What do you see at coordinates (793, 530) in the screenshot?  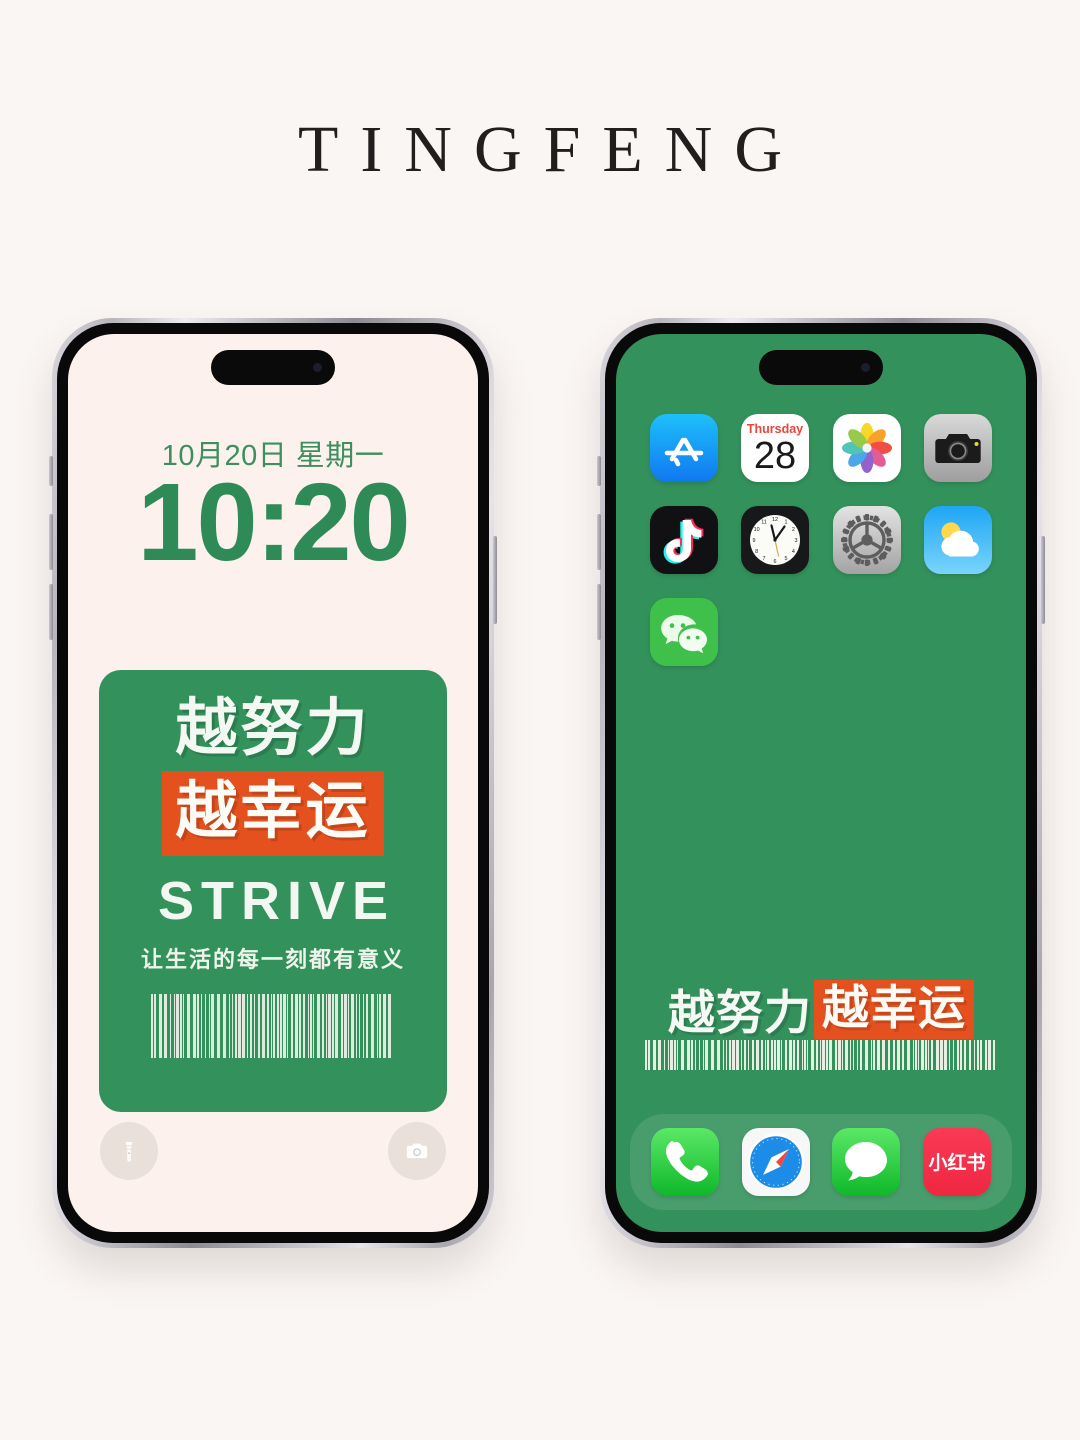 I see `svg-text: 2` at bounding box center [793, 530].